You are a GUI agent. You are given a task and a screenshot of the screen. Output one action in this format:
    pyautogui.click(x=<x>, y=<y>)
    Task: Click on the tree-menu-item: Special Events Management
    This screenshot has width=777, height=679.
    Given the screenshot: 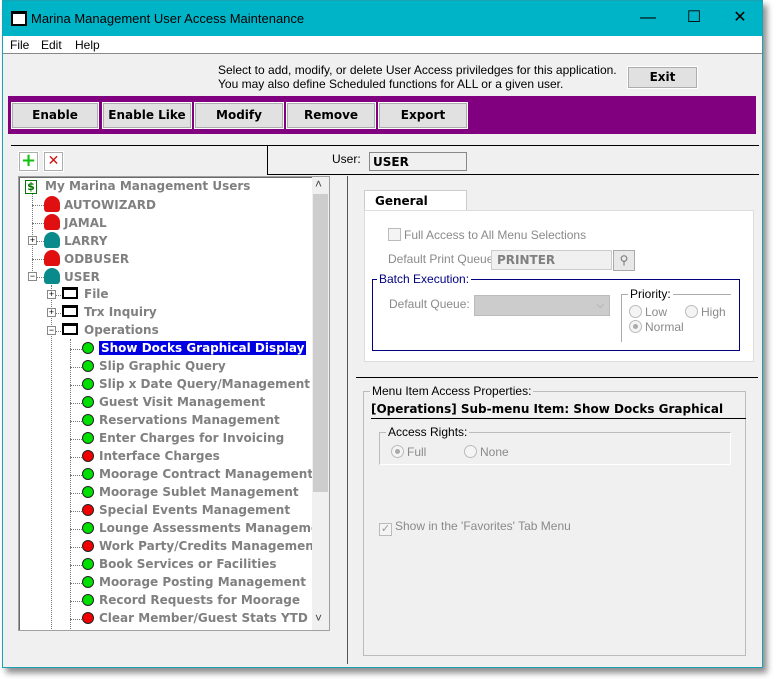 What is the action you would take?
    pyautogui.click(x=186, y=511)
    